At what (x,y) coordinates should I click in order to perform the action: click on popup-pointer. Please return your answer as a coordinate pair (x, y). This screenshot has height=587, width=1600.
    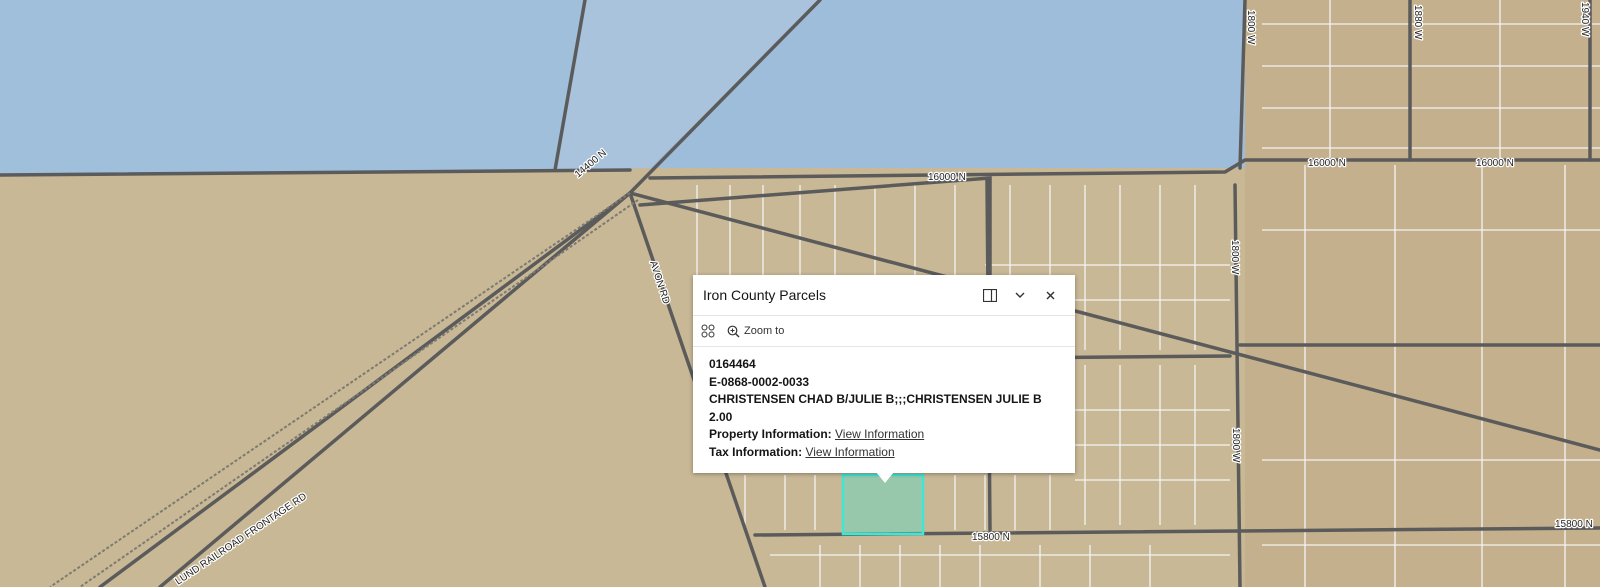
    Looking at the image, I should click on (885, 477).